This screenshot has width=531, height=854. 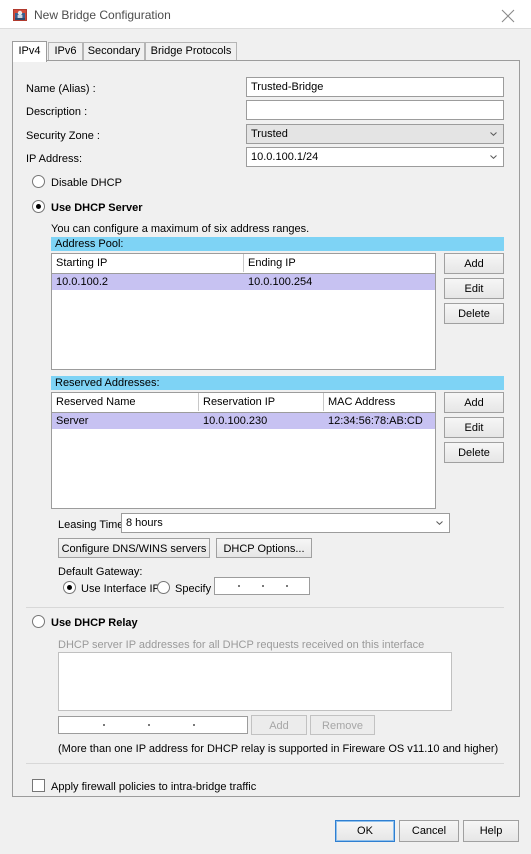 I want to click on radio-use-dhcp-server, so click(x=38, y=206).